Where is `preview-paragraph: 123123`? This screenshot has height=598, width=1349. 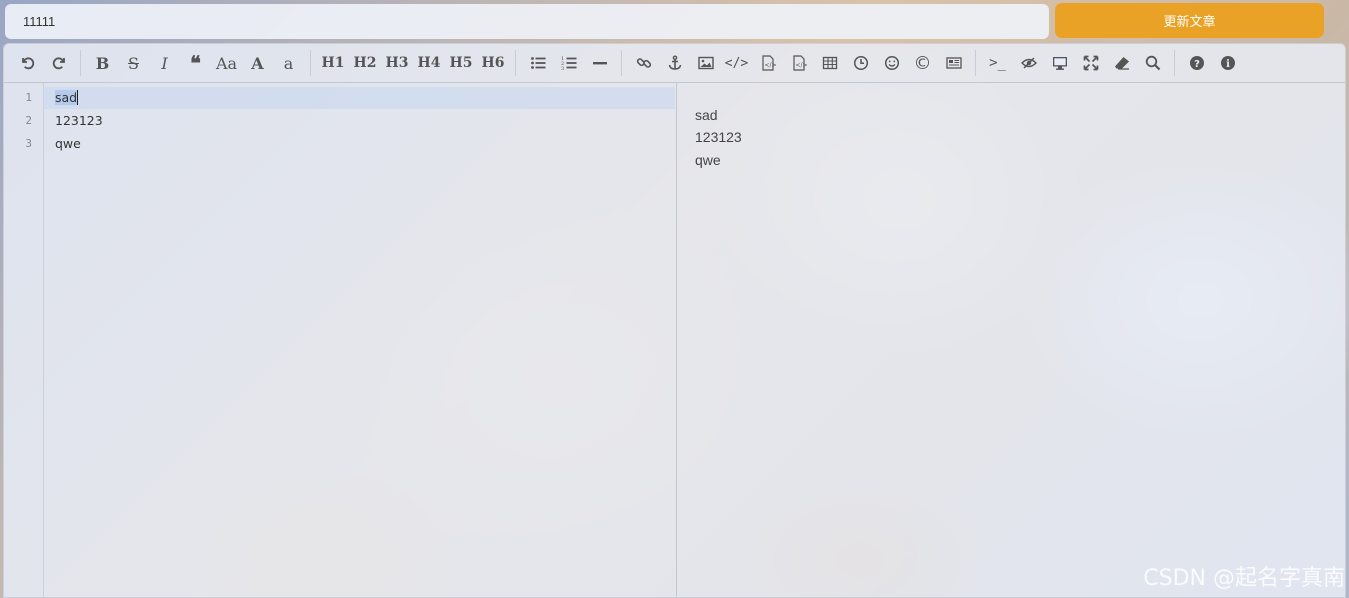
preview-paragraph: 123123 is located at coordinates (718, 137).